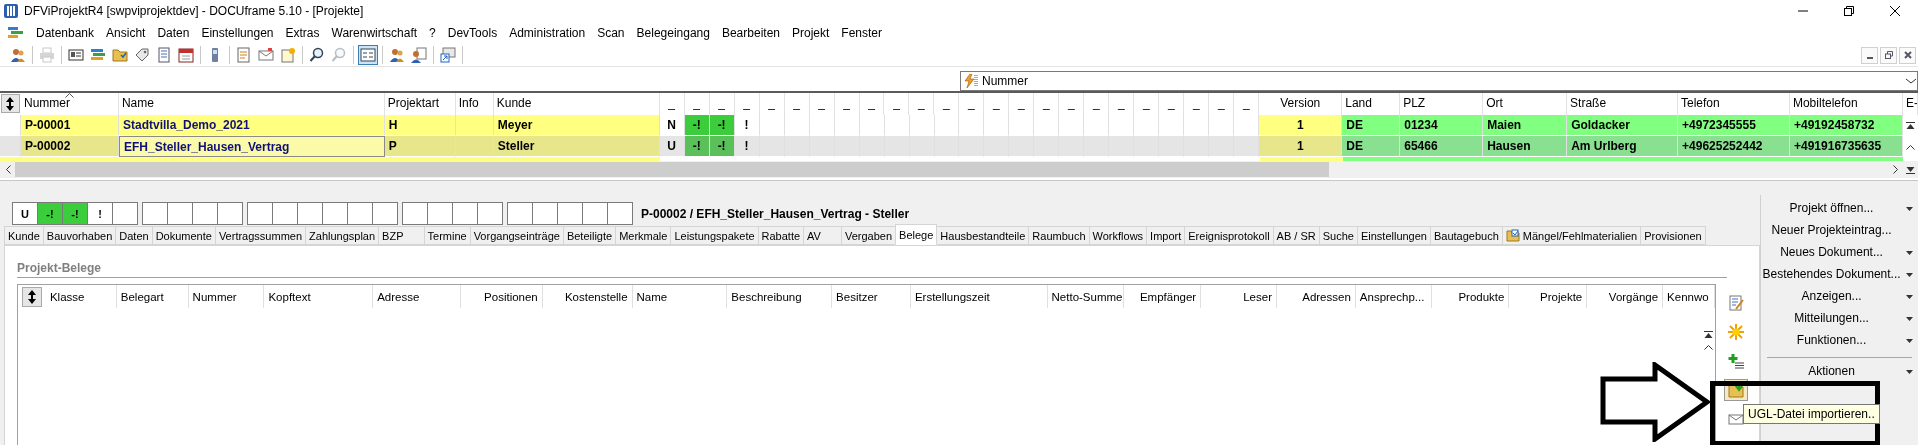 The width and height of the screenshot is (1918, 445). I want to click on scroll-bottom-icon, so click(1910, 169).